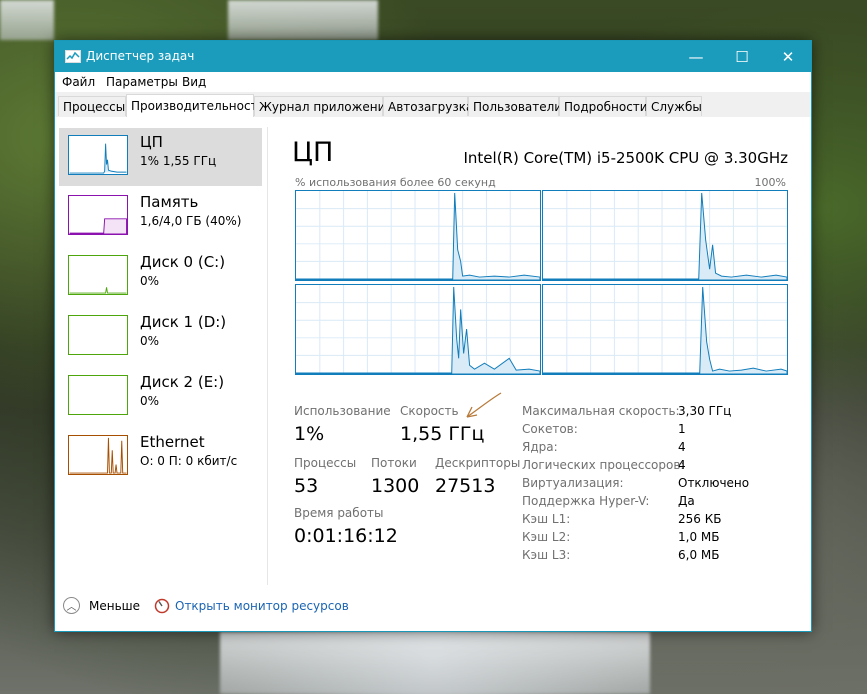  I want to click on tab-services-label: Службы, so click(676, 107).